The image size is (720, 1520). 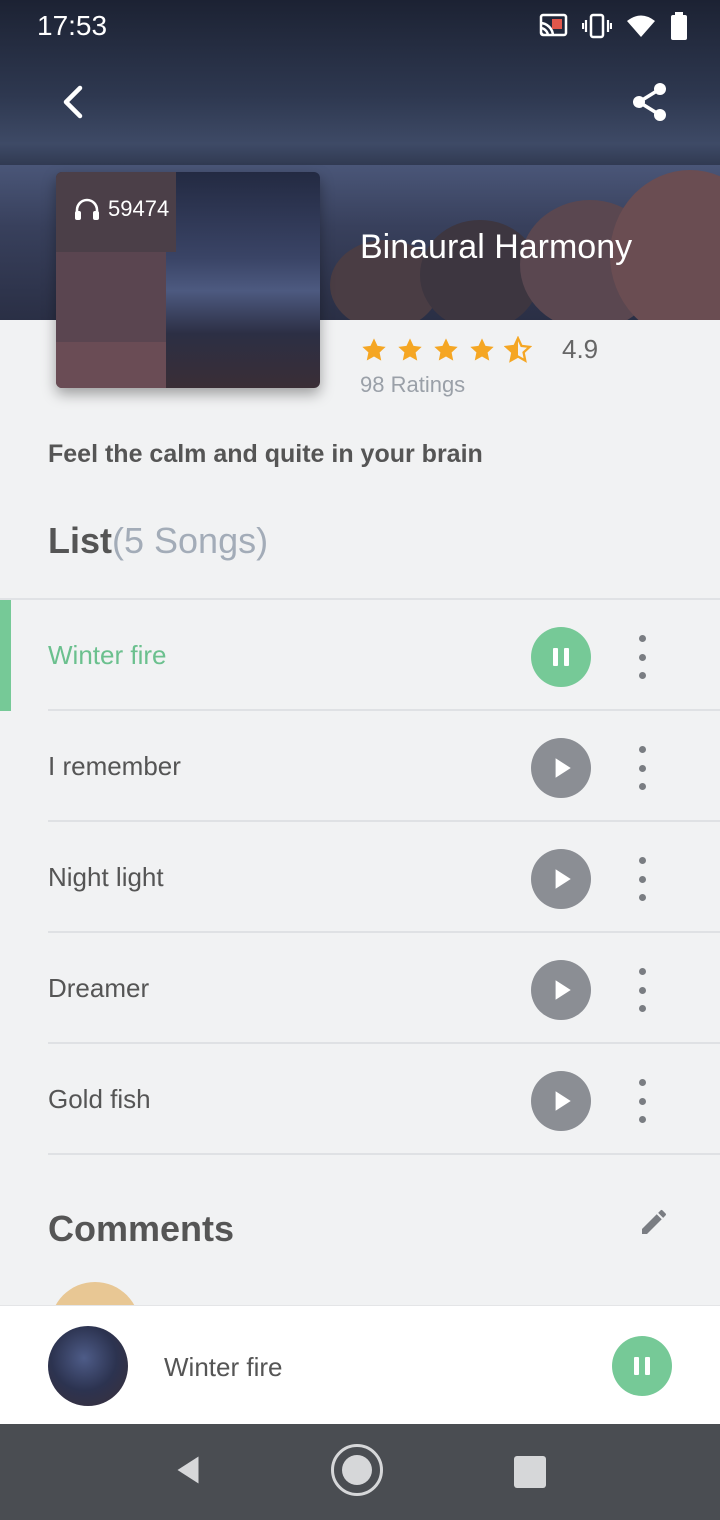 What do you see at coordinates (106, 877) in the screenshot?
I see `song-title: Night light` at bounding box center [106, 877].